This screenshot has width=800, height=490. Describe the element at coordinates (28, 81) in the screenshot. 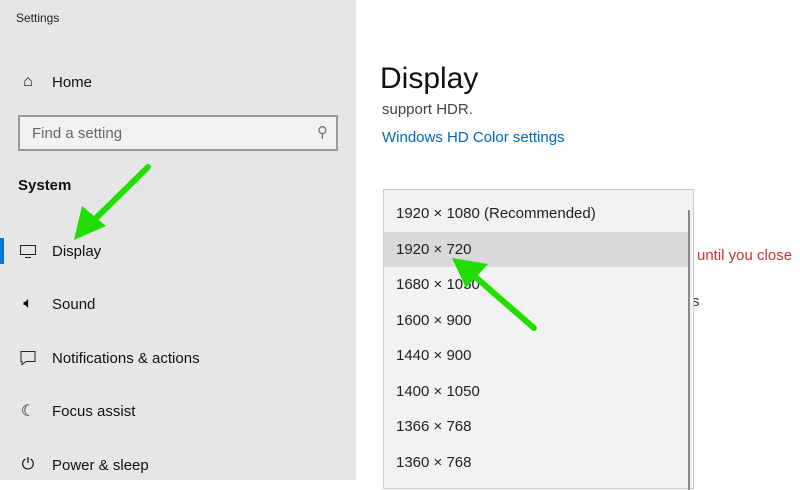

I see `home-icon: ⌂` at that location.